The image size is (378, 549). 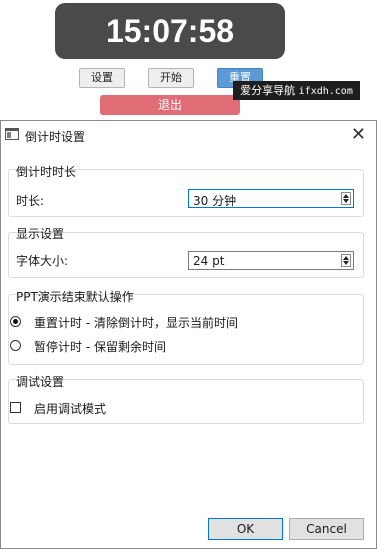 I want to click on timer-display: 15:07:58, so click(x=170, y=31).